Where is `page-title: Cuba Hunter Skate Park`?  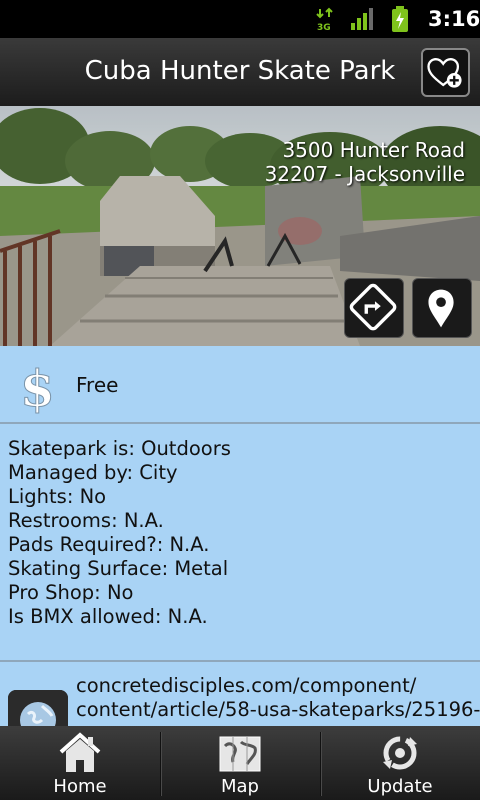 page-title: Cuba Hunter Skate Park is located at coordinates (240, 71).